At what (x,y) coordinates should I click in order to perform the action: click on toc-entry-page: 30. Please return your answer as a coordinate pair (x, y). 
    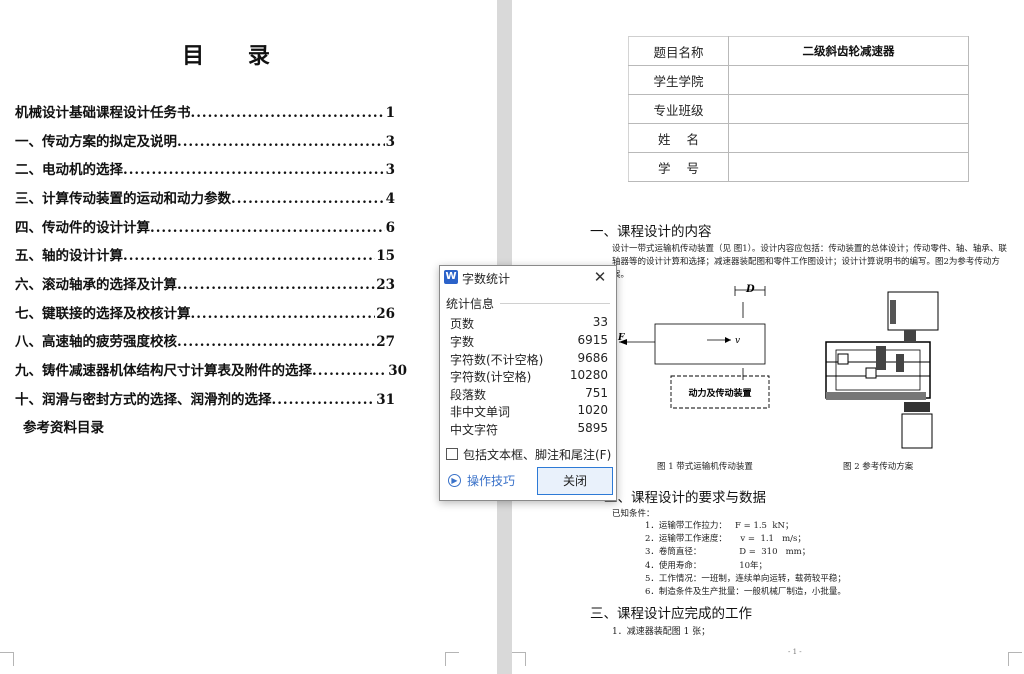
    Looking at the image, I should click on (397, 371).